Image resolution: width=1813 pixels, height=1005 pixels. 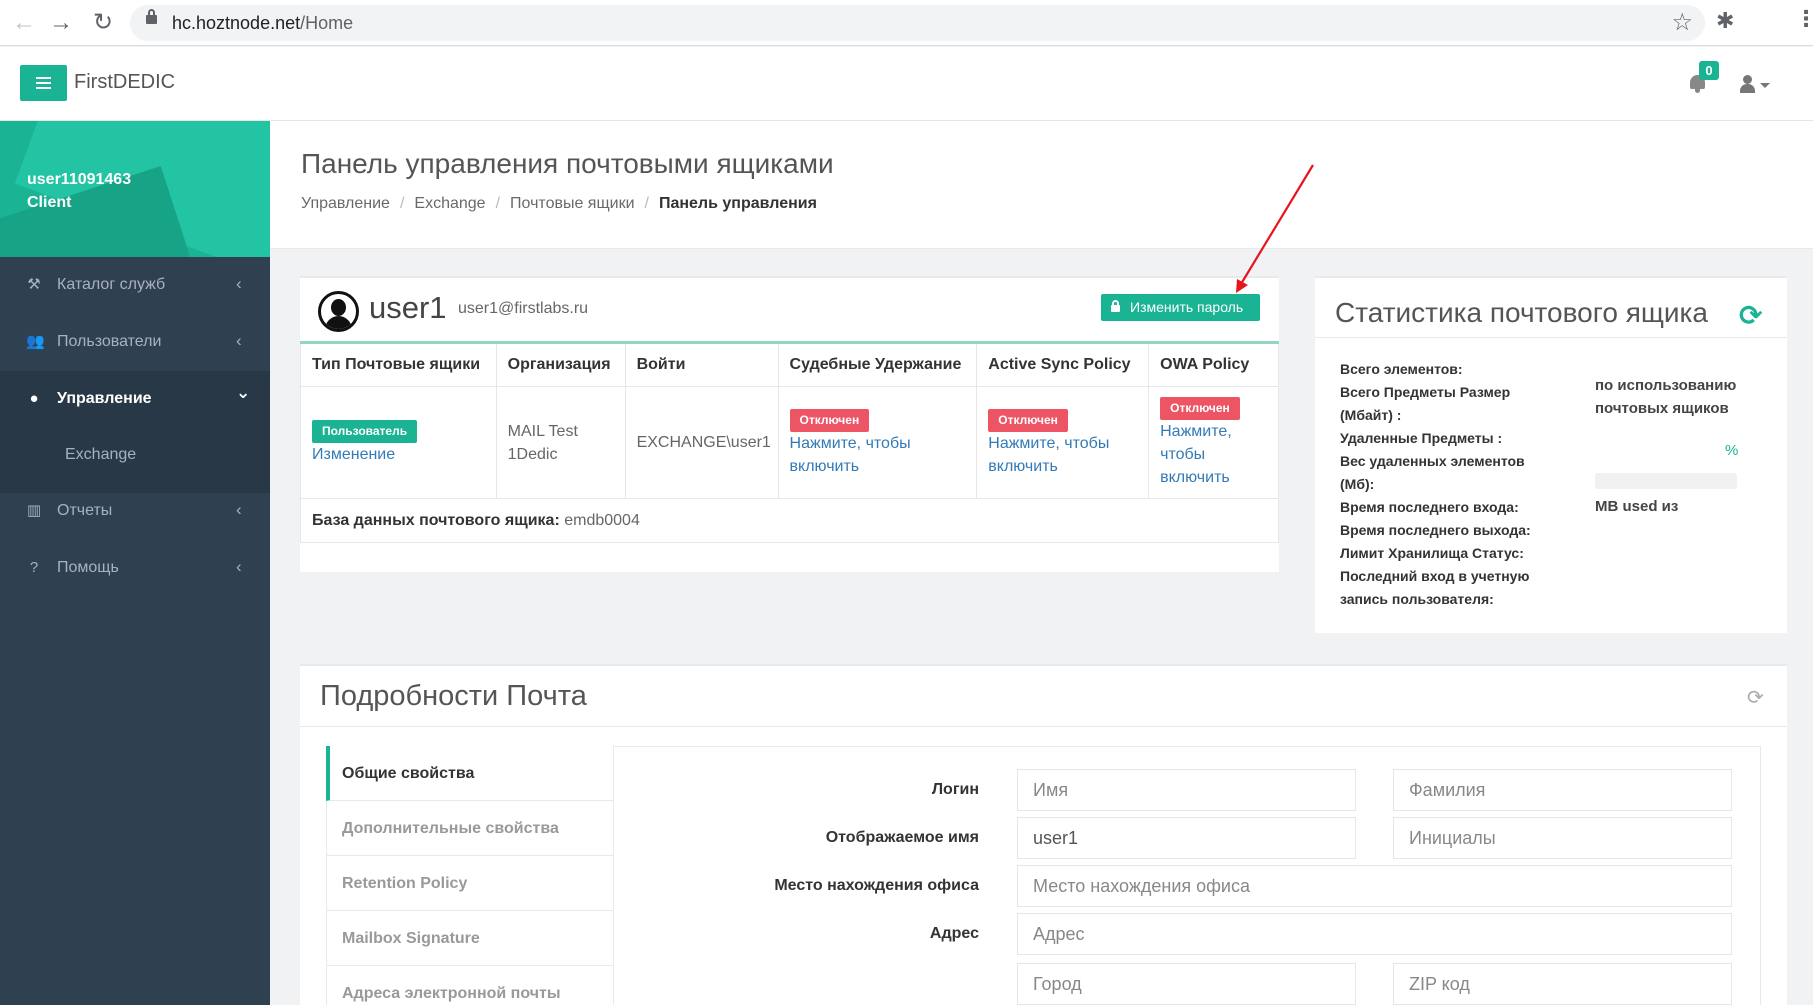 I want to click on change-password-label: Изменить пароль, so click(x=1187, y=307).